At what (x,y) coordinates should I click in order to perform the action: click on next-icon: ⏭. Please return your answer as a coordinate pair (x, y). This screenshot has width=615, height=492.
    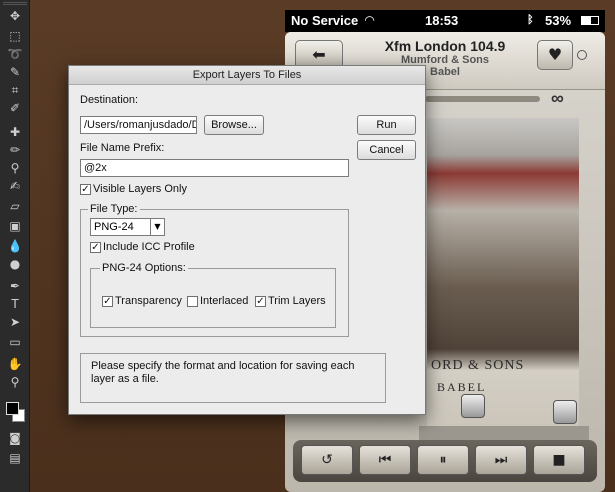
    Looking at the image, I should click on (501, 460).